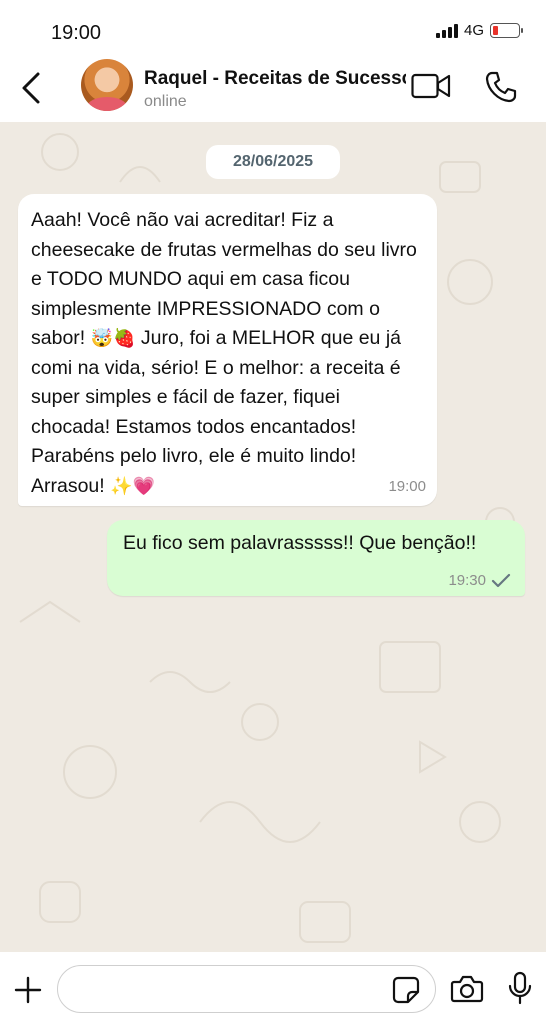 The height and width of the screenshot is (1024, 546). What do you see at coordinates (113, 338) in the screenshot?
I see `emoji: 🤯🍓` at bounding box center [113, 338].